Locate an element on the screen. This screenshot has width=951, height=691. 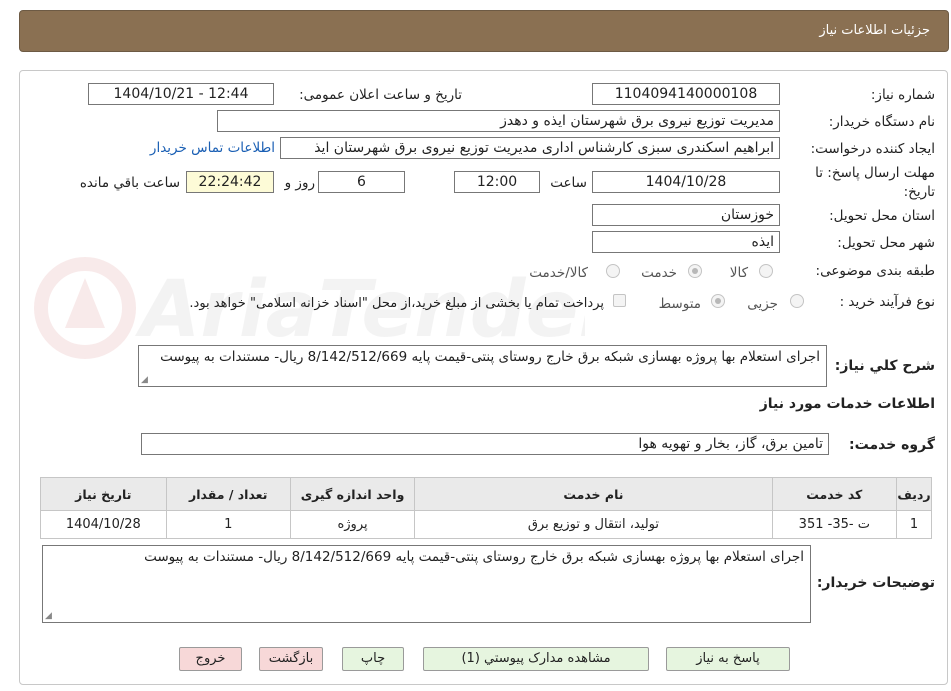
category-service-radio is located at coordinates (695, 271).